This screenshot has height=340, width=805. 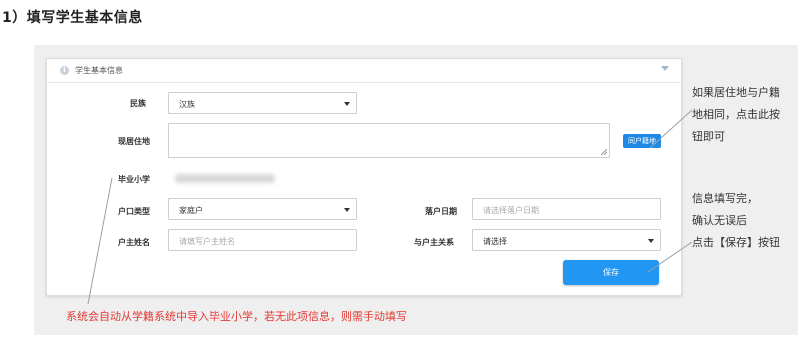 I want to click on leader-line-import, so click(x=100, y=241).